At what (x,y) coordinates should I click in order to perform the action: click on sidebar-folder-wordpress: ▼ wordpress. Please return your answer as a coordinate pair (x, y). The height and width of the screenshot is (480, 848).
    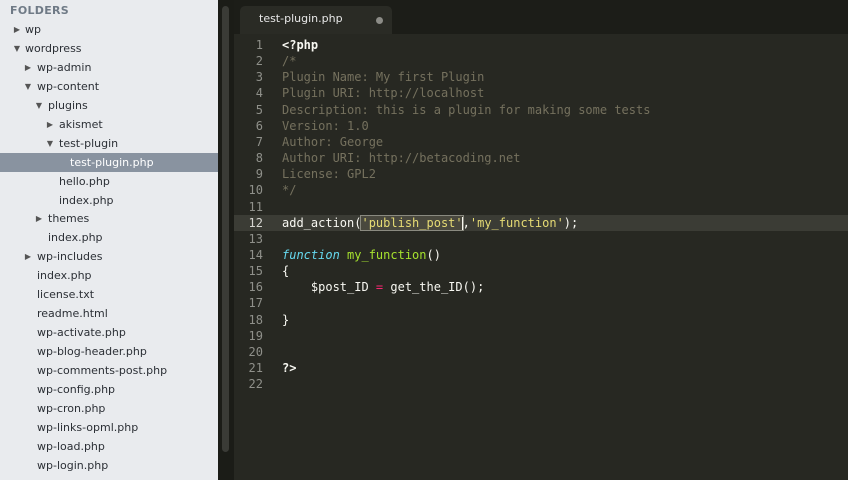
    Looking at the image, I should click on (109, 48).